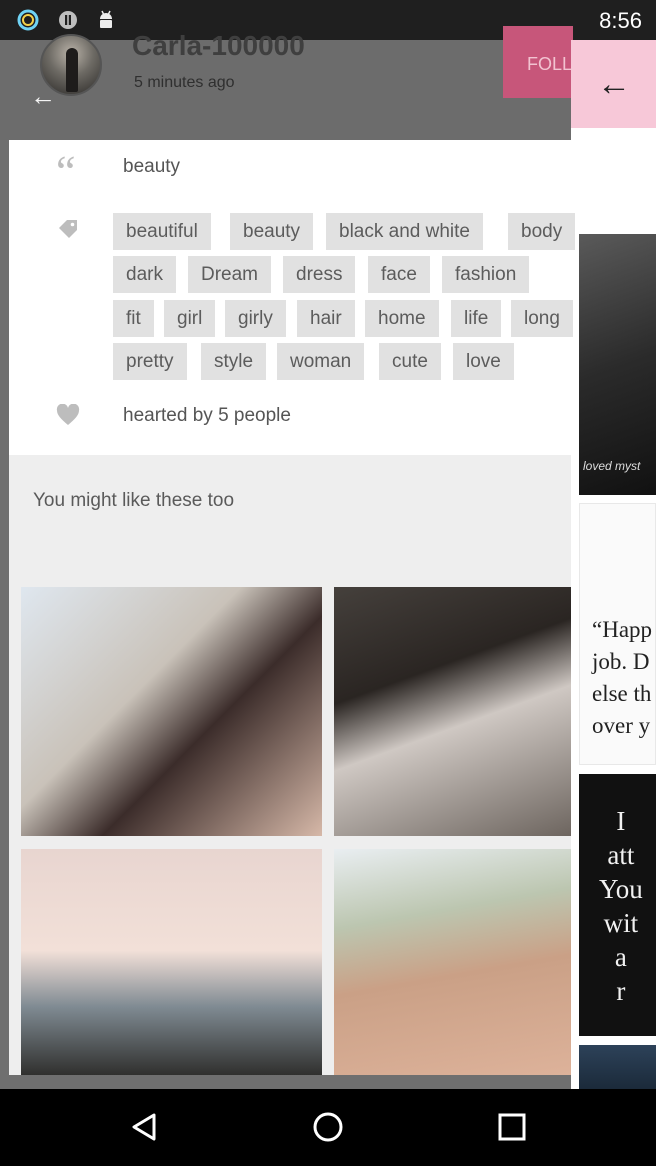 The width and height of the screenshot is (656, 1166). Describe the element at coordinates (620, 20) in the screenshot. I see `clock: 8:56` at that location.